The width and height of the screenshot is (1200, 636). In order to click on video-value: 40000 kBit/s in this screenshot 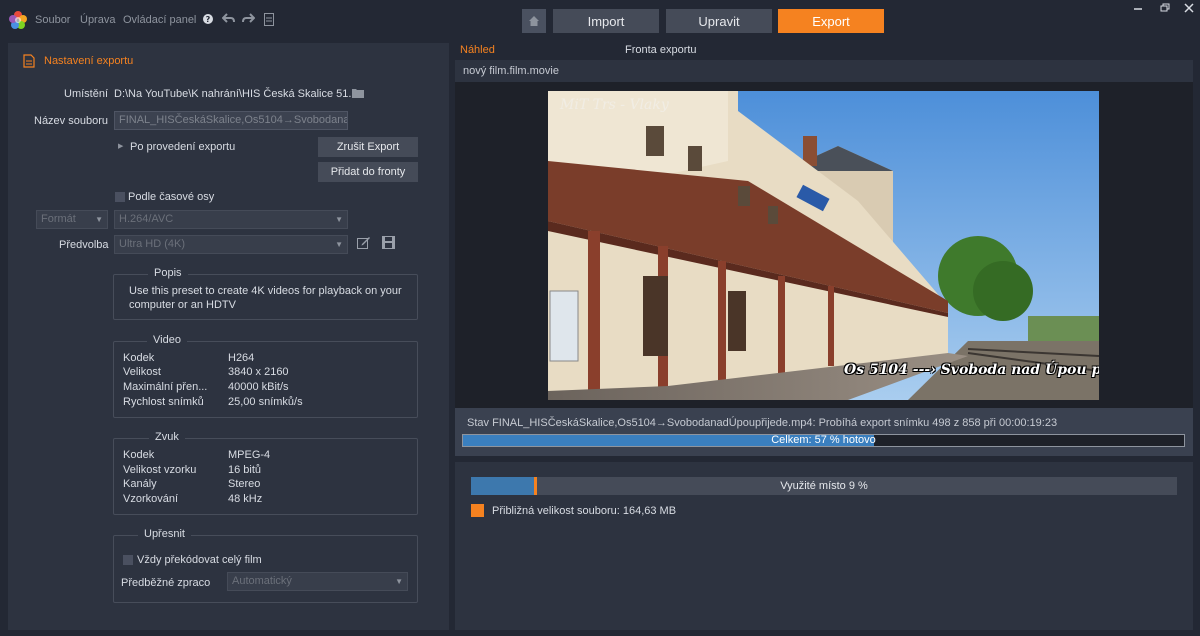, I will do `click(258, 387)`.